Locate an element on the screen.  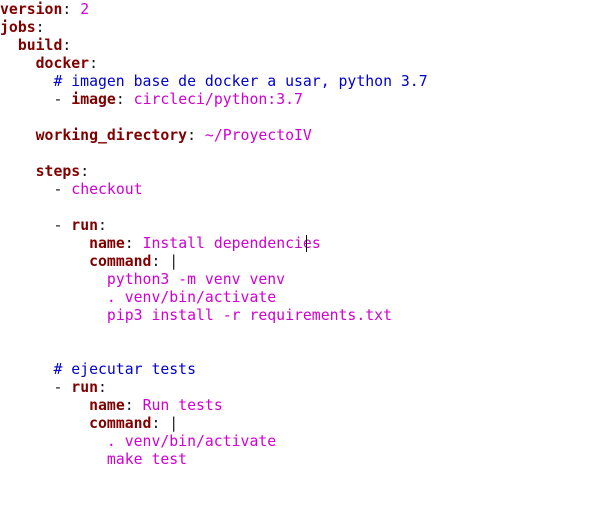
yaml-key: jobs is located at coordinates (18, 27).